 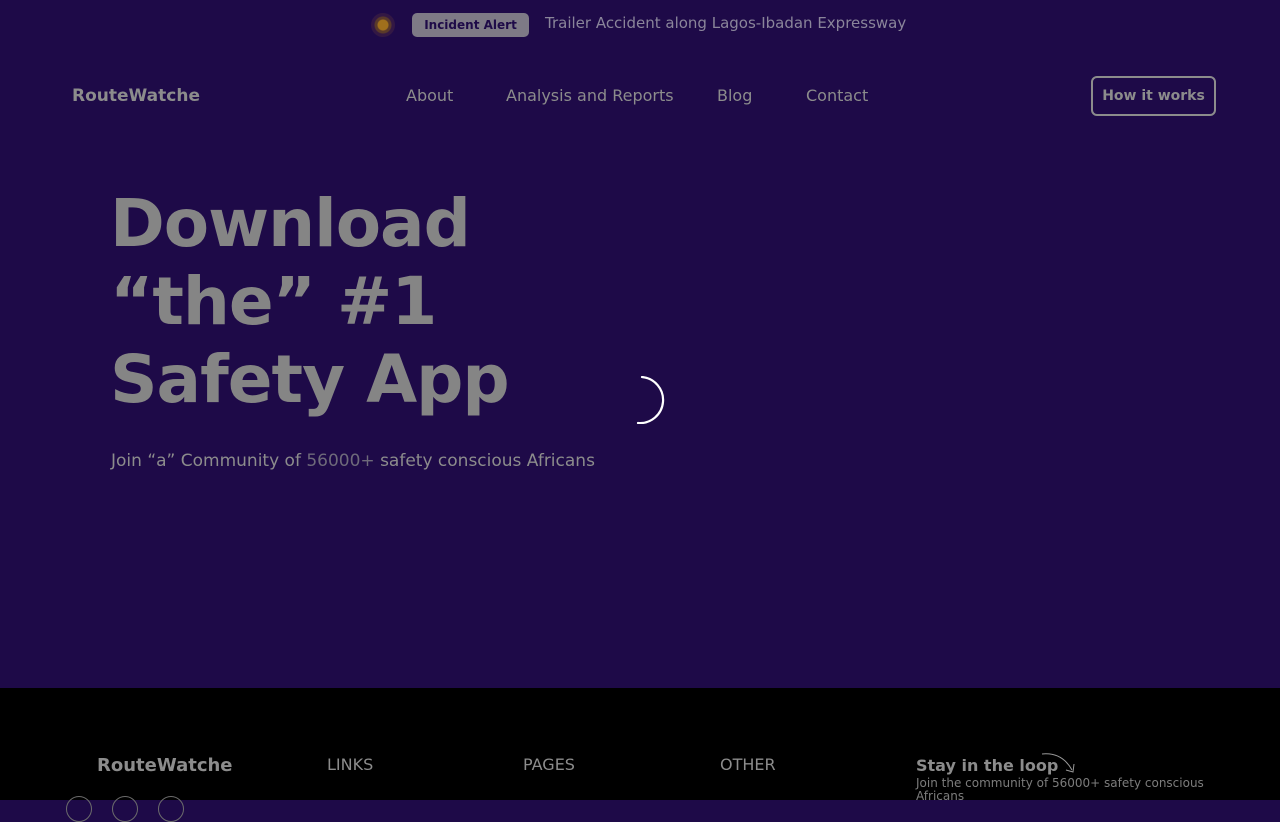 I want to click on hero-title-line: “the” #1, so click(x=273, y=301).